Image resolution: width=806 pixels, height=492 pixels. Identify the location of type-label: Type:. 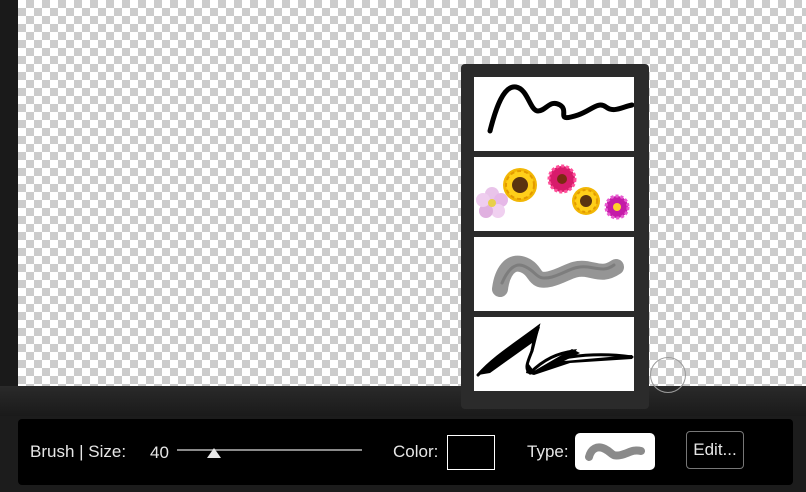
(548, 451).